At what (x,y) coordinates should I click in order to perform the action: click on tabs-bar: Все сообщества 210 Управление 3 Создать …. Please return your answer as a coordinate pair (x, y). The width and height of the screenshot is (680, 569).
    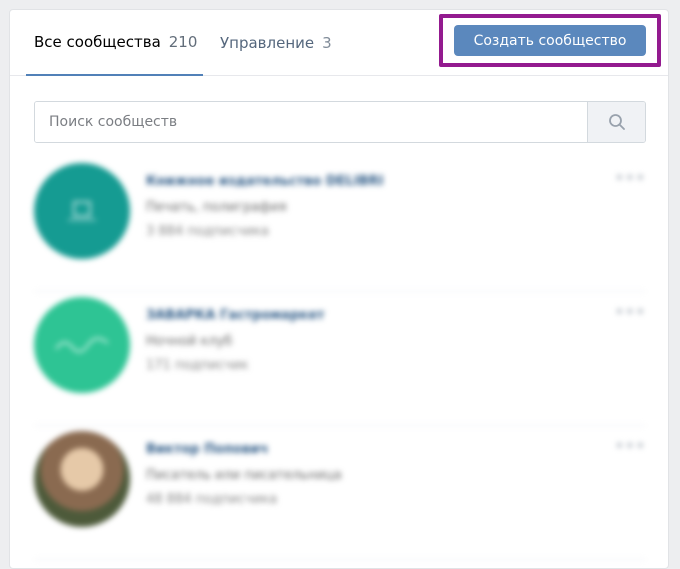
    Looking at the image, I should click on (339, 43).